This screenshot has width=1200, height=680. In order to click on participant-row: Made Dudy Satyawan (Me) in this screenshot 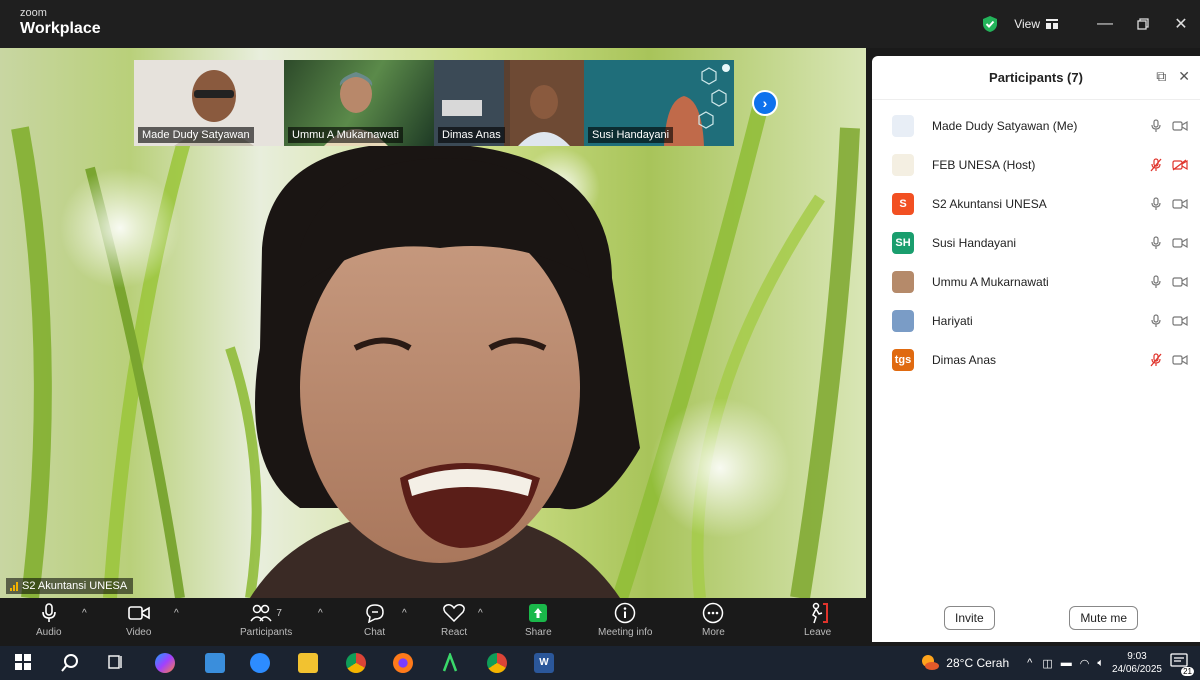, I will do `click(1036, 125)`.